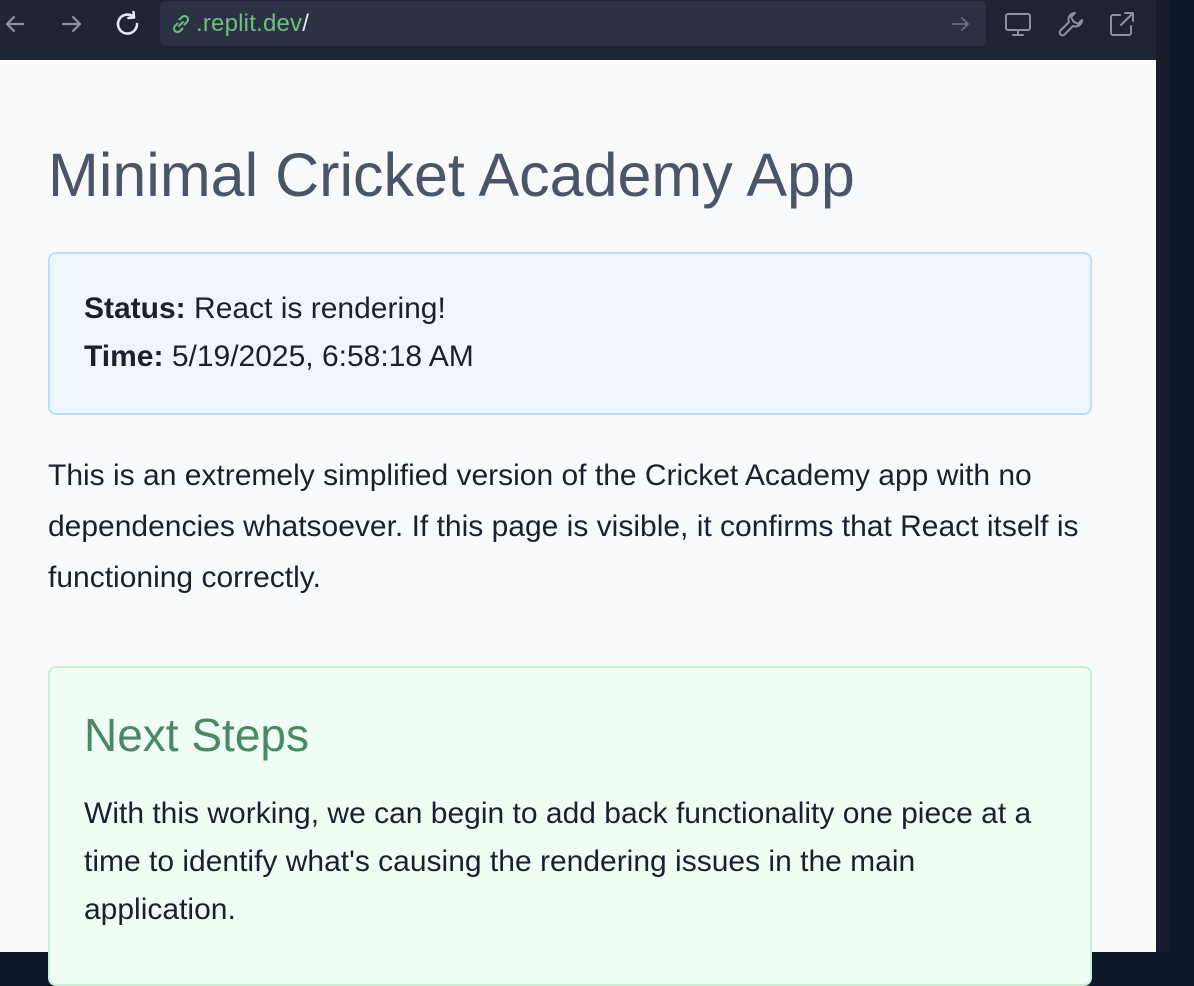 This screenshot has width=1194, height=986. Describe the element at coordinates (1175, 476) in the screenshot. I see `window-edge` at that location.